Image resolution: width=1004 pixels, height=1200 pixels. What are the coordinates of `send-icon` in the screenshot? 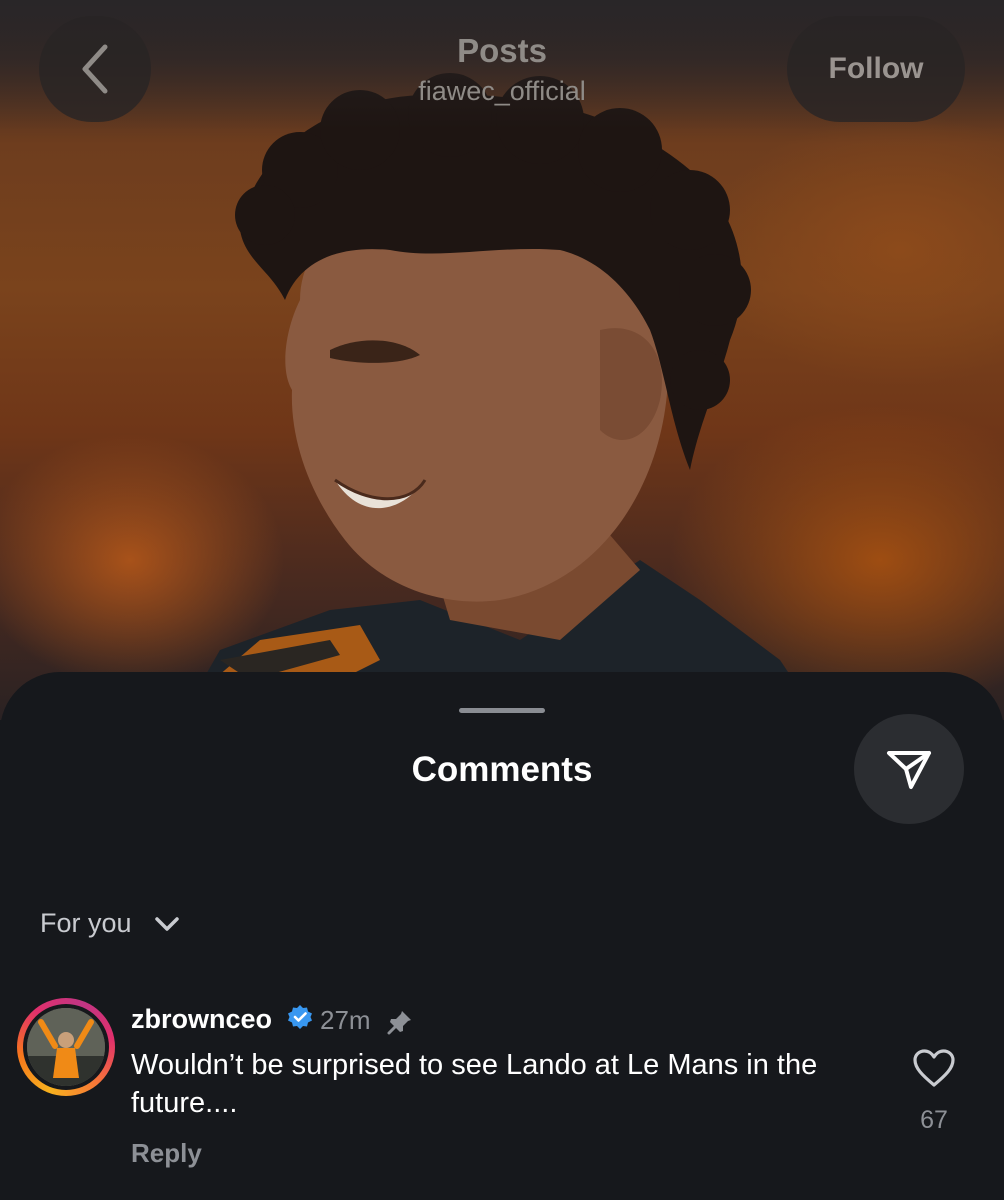 It's located at (909, 770).